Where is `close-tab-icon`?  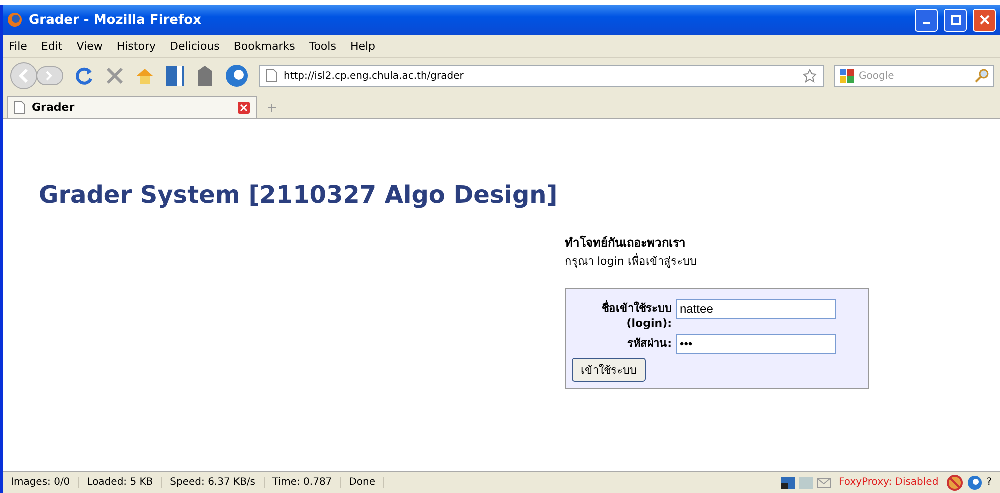 close-tab-icon is located at coordinates (244, 108).